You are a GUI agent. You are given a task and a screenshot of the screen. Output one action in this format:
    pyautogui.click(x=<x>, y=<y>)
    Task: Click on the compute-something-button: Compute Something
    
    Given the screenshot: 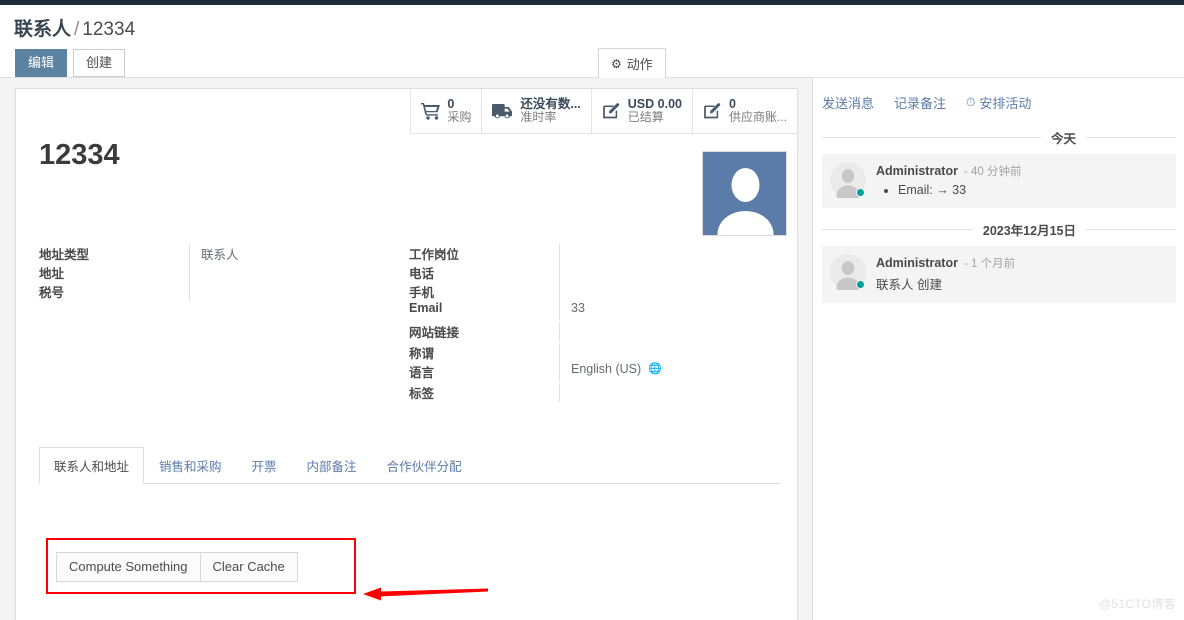 What is the action you would take?
    pyautogui.click(x=128, y=567)
    